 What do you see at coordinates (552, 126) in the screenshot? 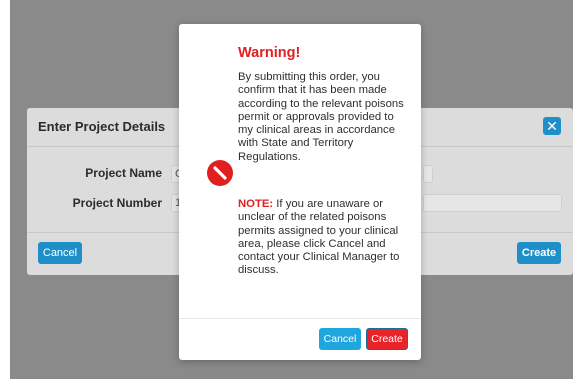
I see `close-icon: ✕` at bounding box center [552, 126].